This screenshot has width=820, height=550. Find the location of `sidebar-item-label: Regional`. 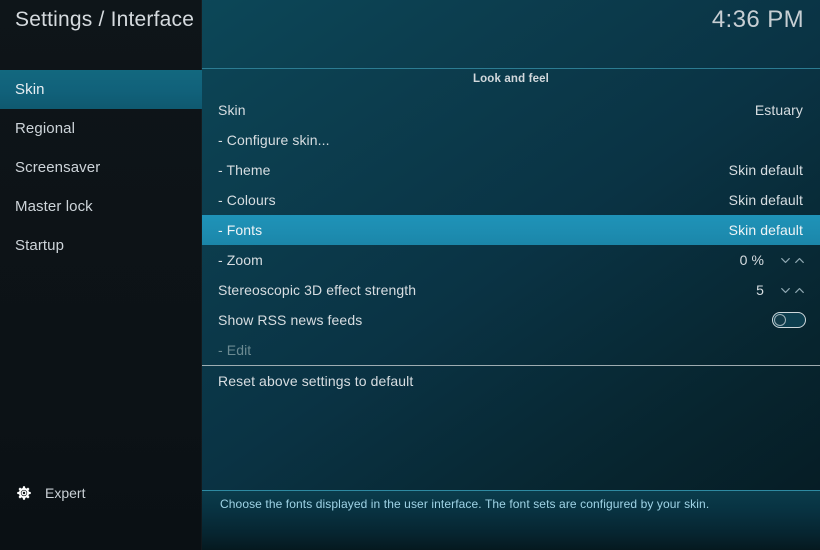

sidebar-item-label: Regional is located at coordinates (45, 128).